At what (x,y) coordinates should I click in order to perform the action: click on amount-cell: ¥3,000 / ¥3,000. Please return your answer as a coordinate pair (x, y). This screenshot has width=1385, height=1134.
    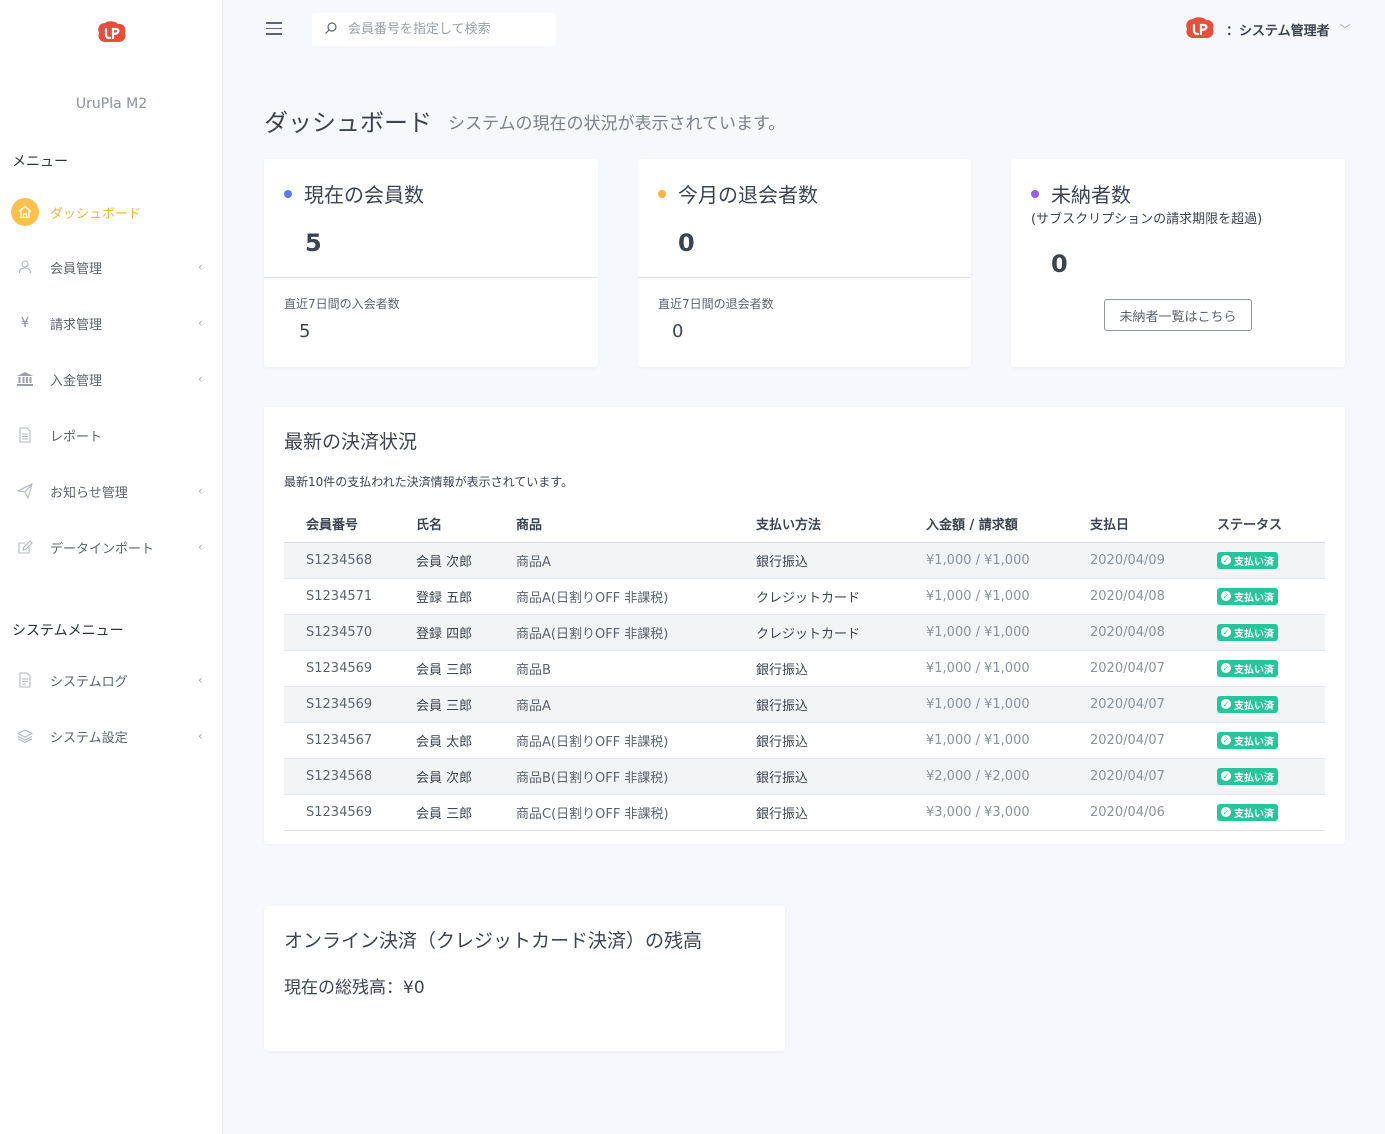
    Looking at the image, I should click on (986, 812).